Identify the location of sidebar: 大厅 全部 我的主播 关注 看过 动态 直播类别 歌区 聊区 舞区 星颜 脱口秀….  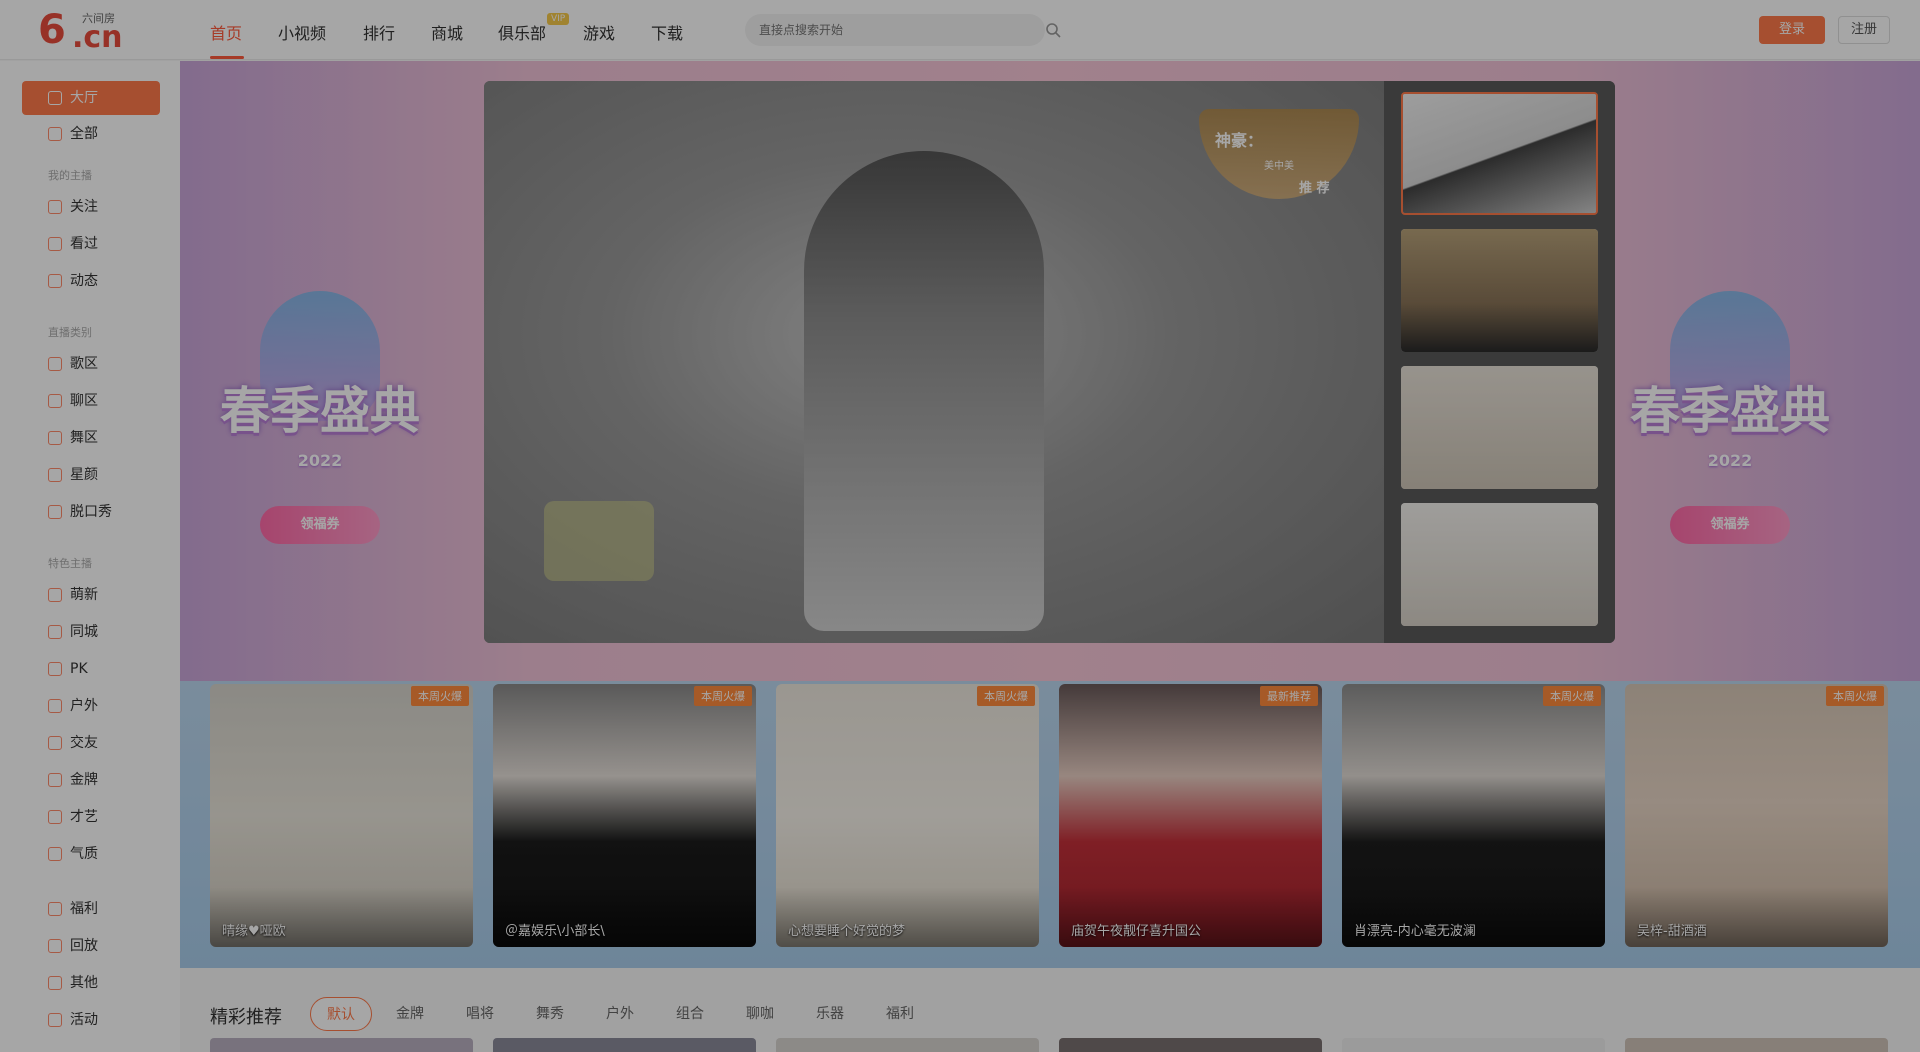
(90, 556).